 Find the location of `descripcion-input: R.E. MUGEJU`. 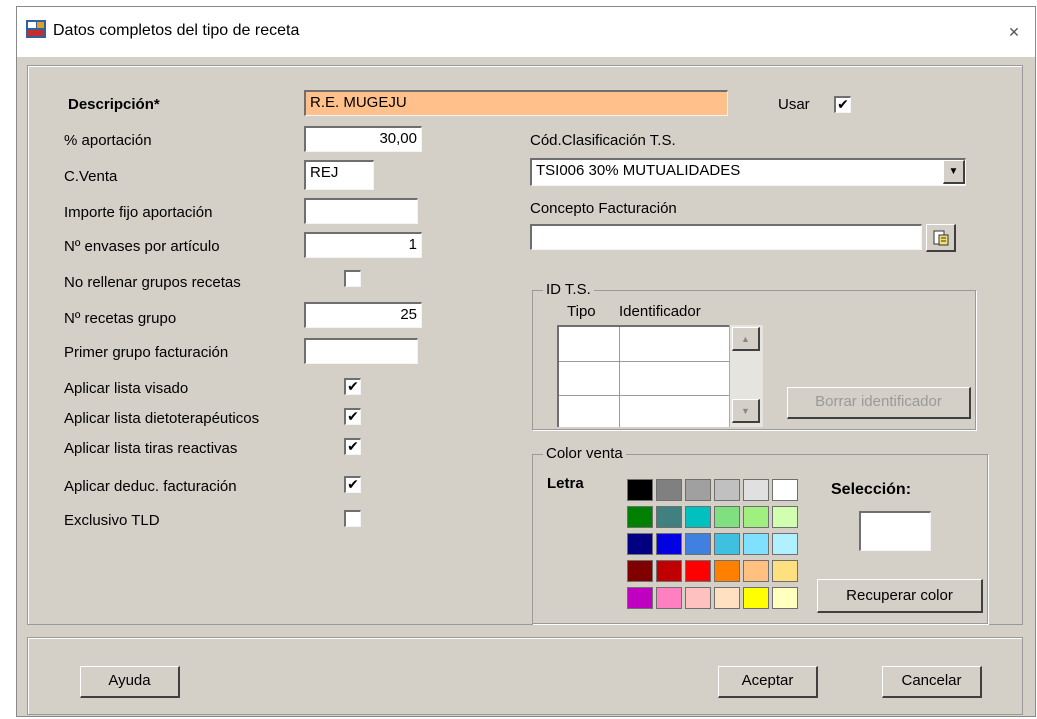

descripcion-input: R.E. MUGEJU is located at coordinates (516, 103).